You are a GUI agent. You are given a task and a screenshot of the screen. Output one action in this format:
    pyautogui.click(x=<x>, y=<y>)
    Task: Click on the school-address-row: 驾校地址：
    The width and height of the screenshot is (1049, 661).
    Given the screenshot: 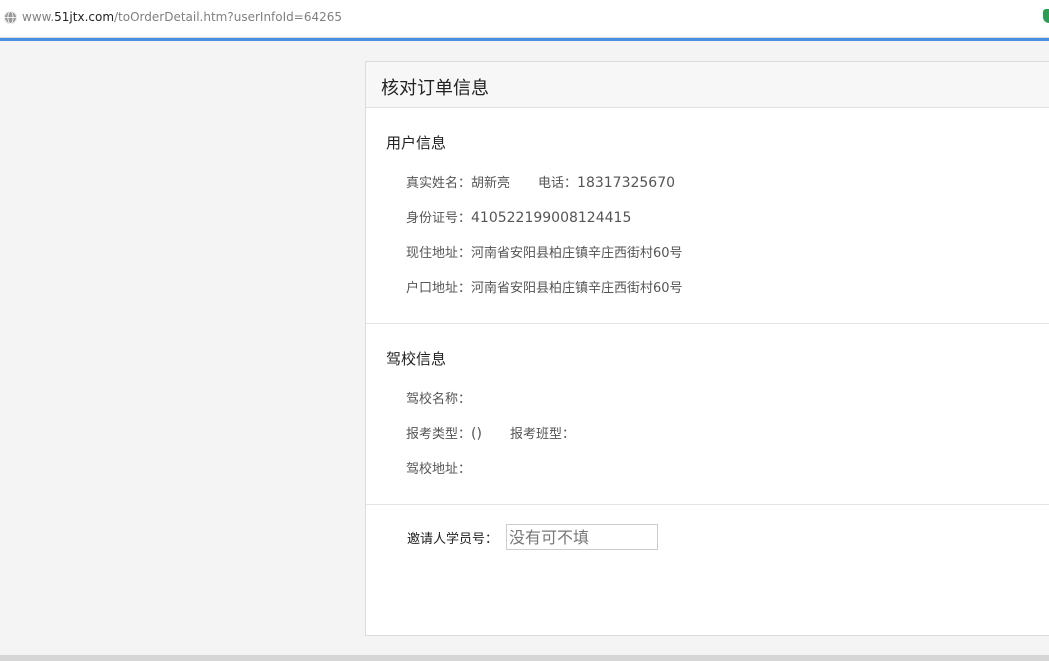 What is the action you would take?
    pyautogui.click(x=438, y=467)
    